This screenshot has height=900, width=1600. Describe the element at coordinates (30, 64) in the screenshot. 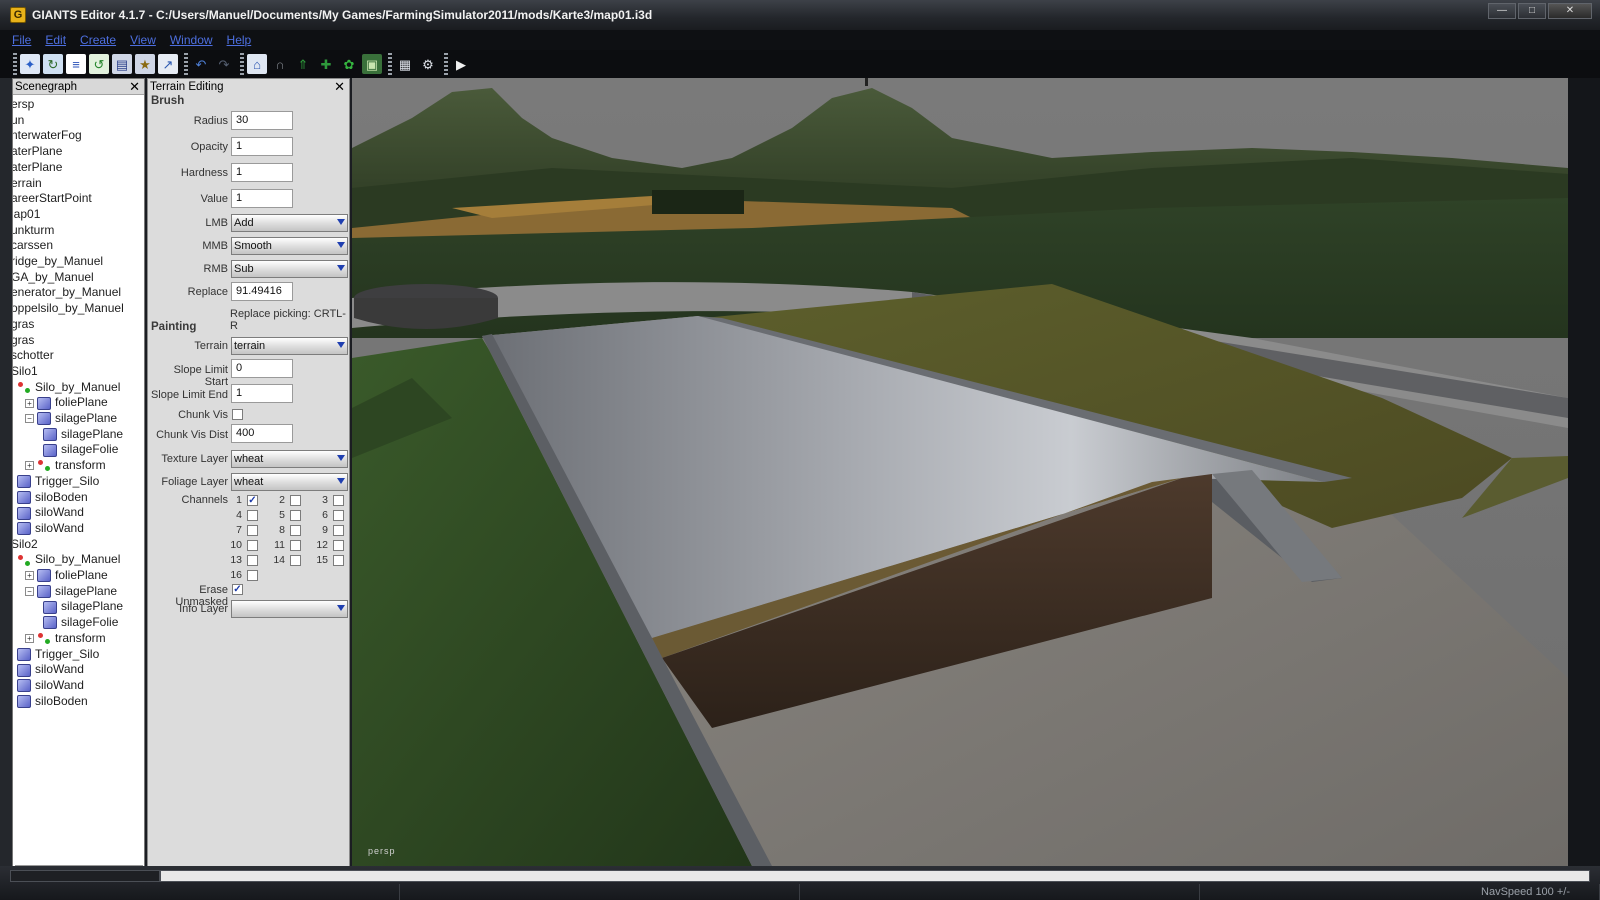

I see `new-file-icon: ✦` at that location.